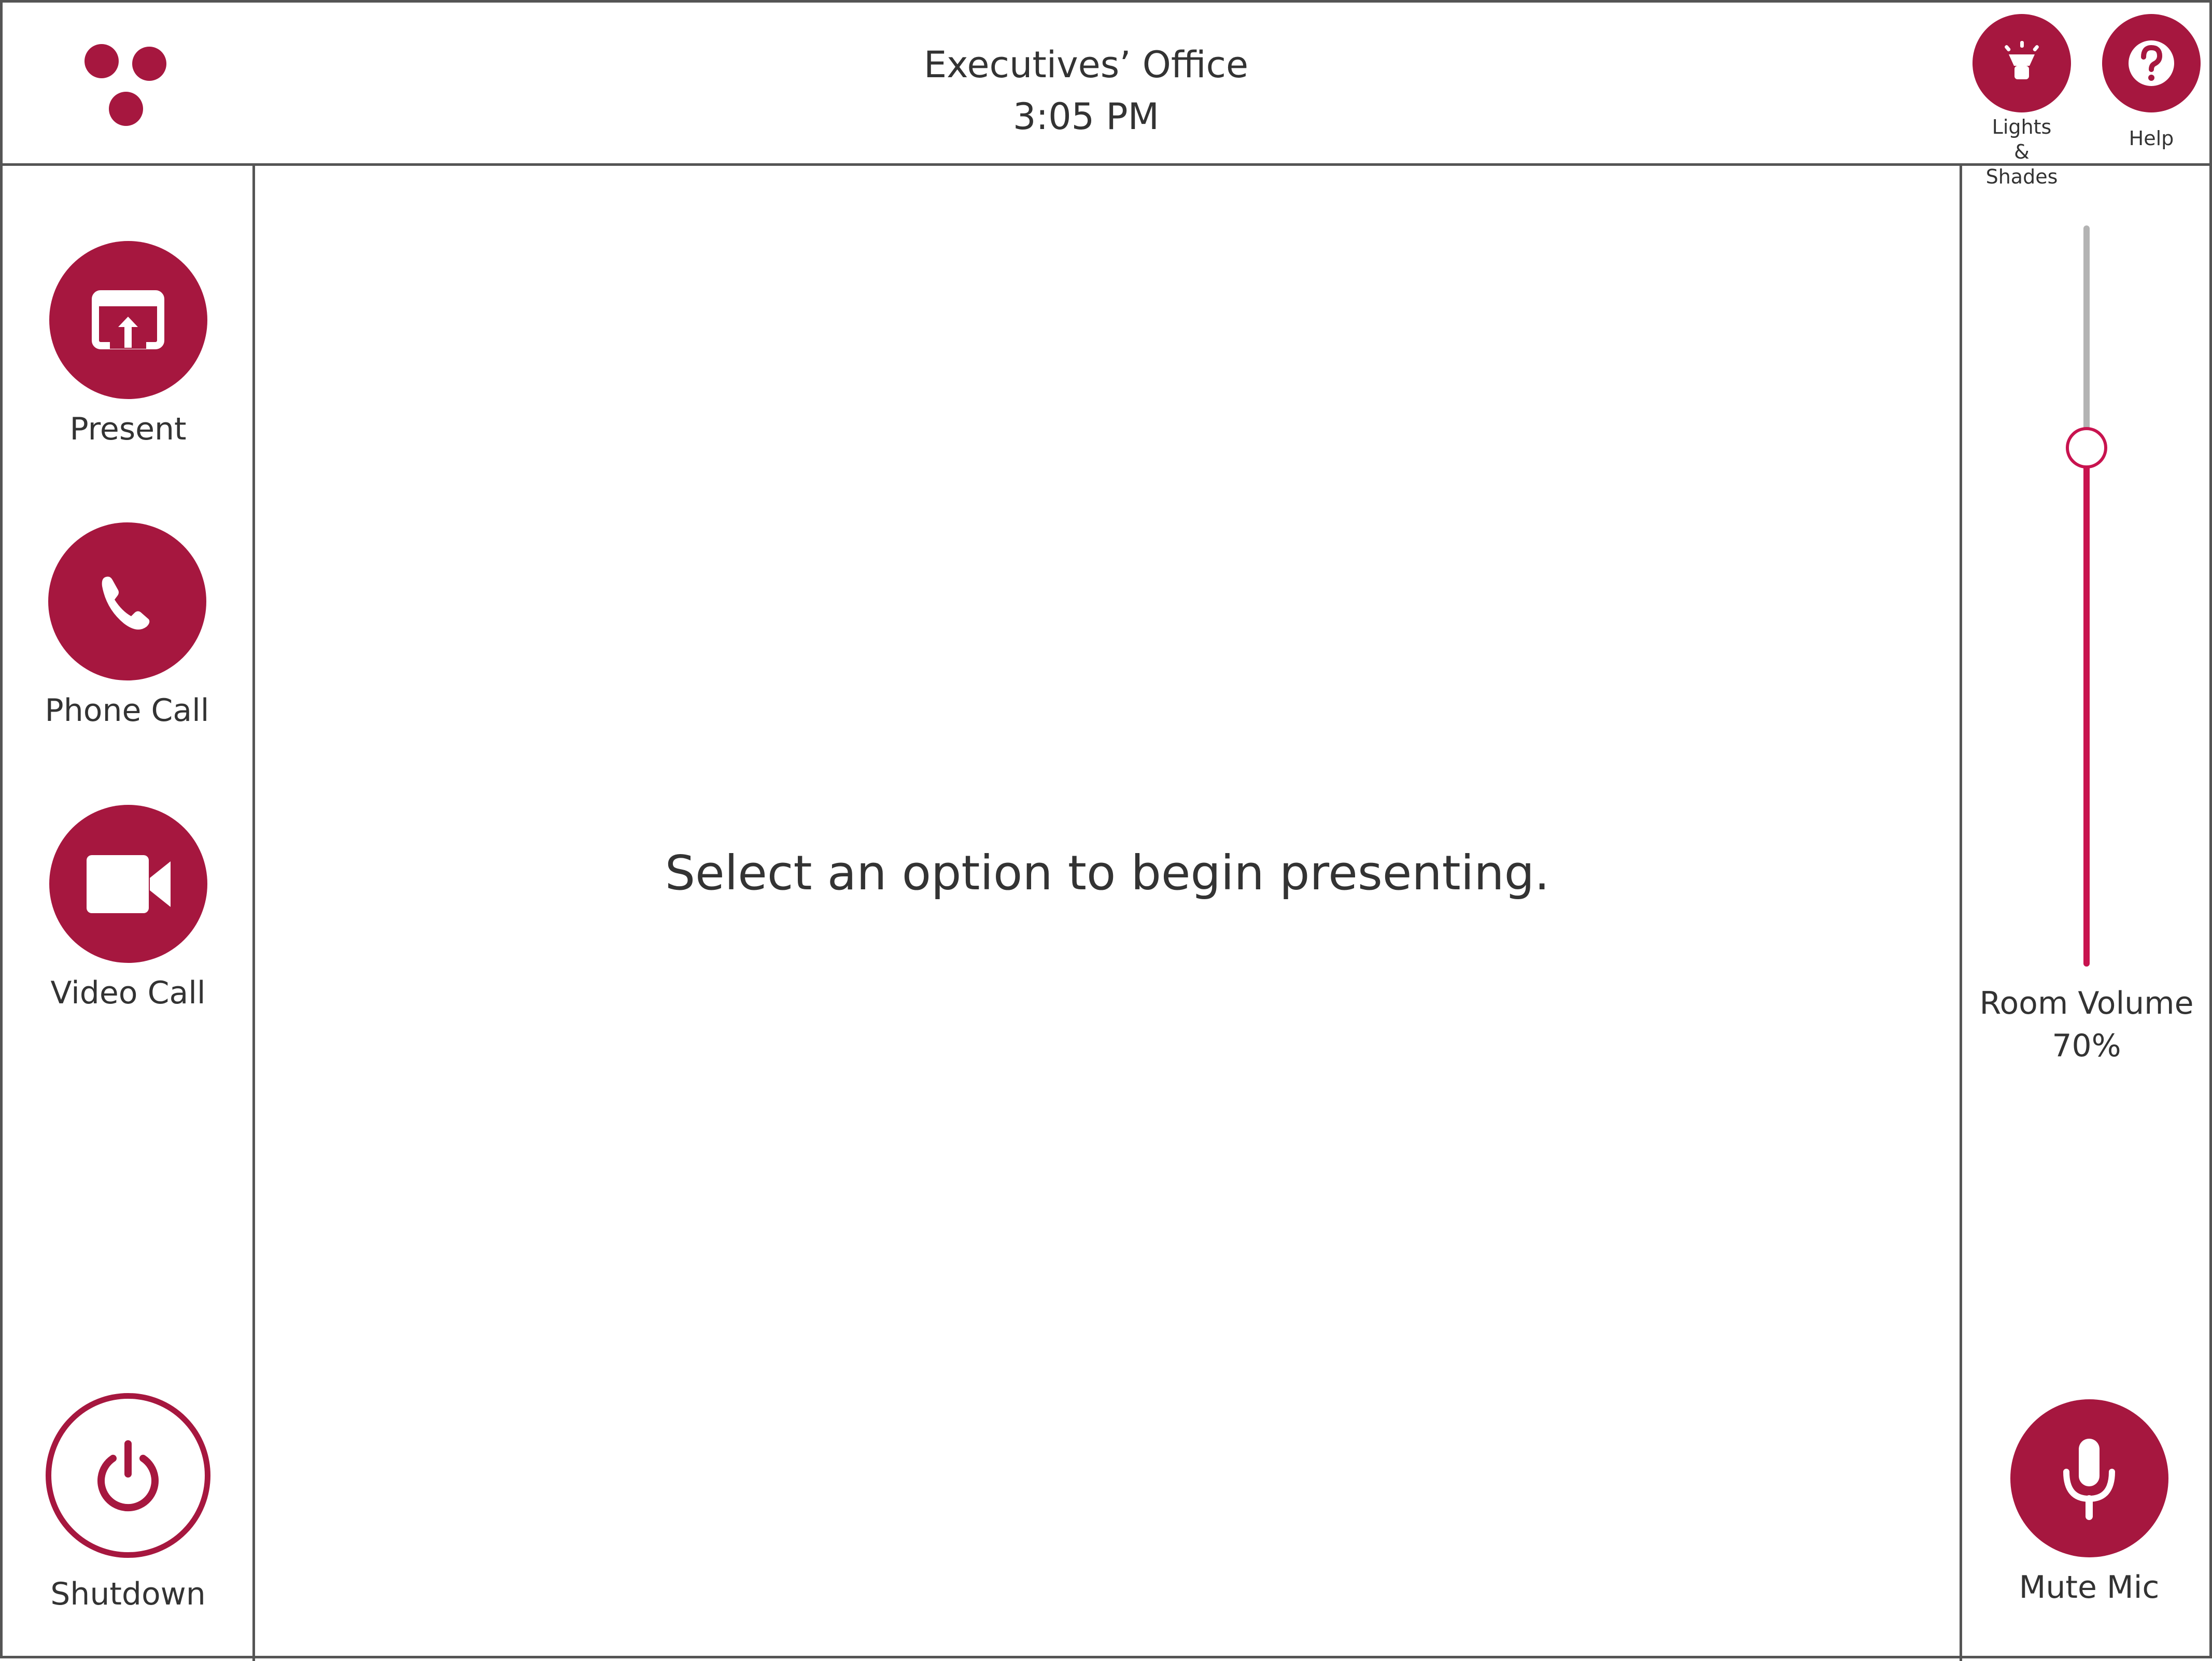 Image resolution: width=2212 pixels, height=1661 pixels. Describe the element at coordinates (127, 601) in the screenshot. I see `phone-icon` at that location.